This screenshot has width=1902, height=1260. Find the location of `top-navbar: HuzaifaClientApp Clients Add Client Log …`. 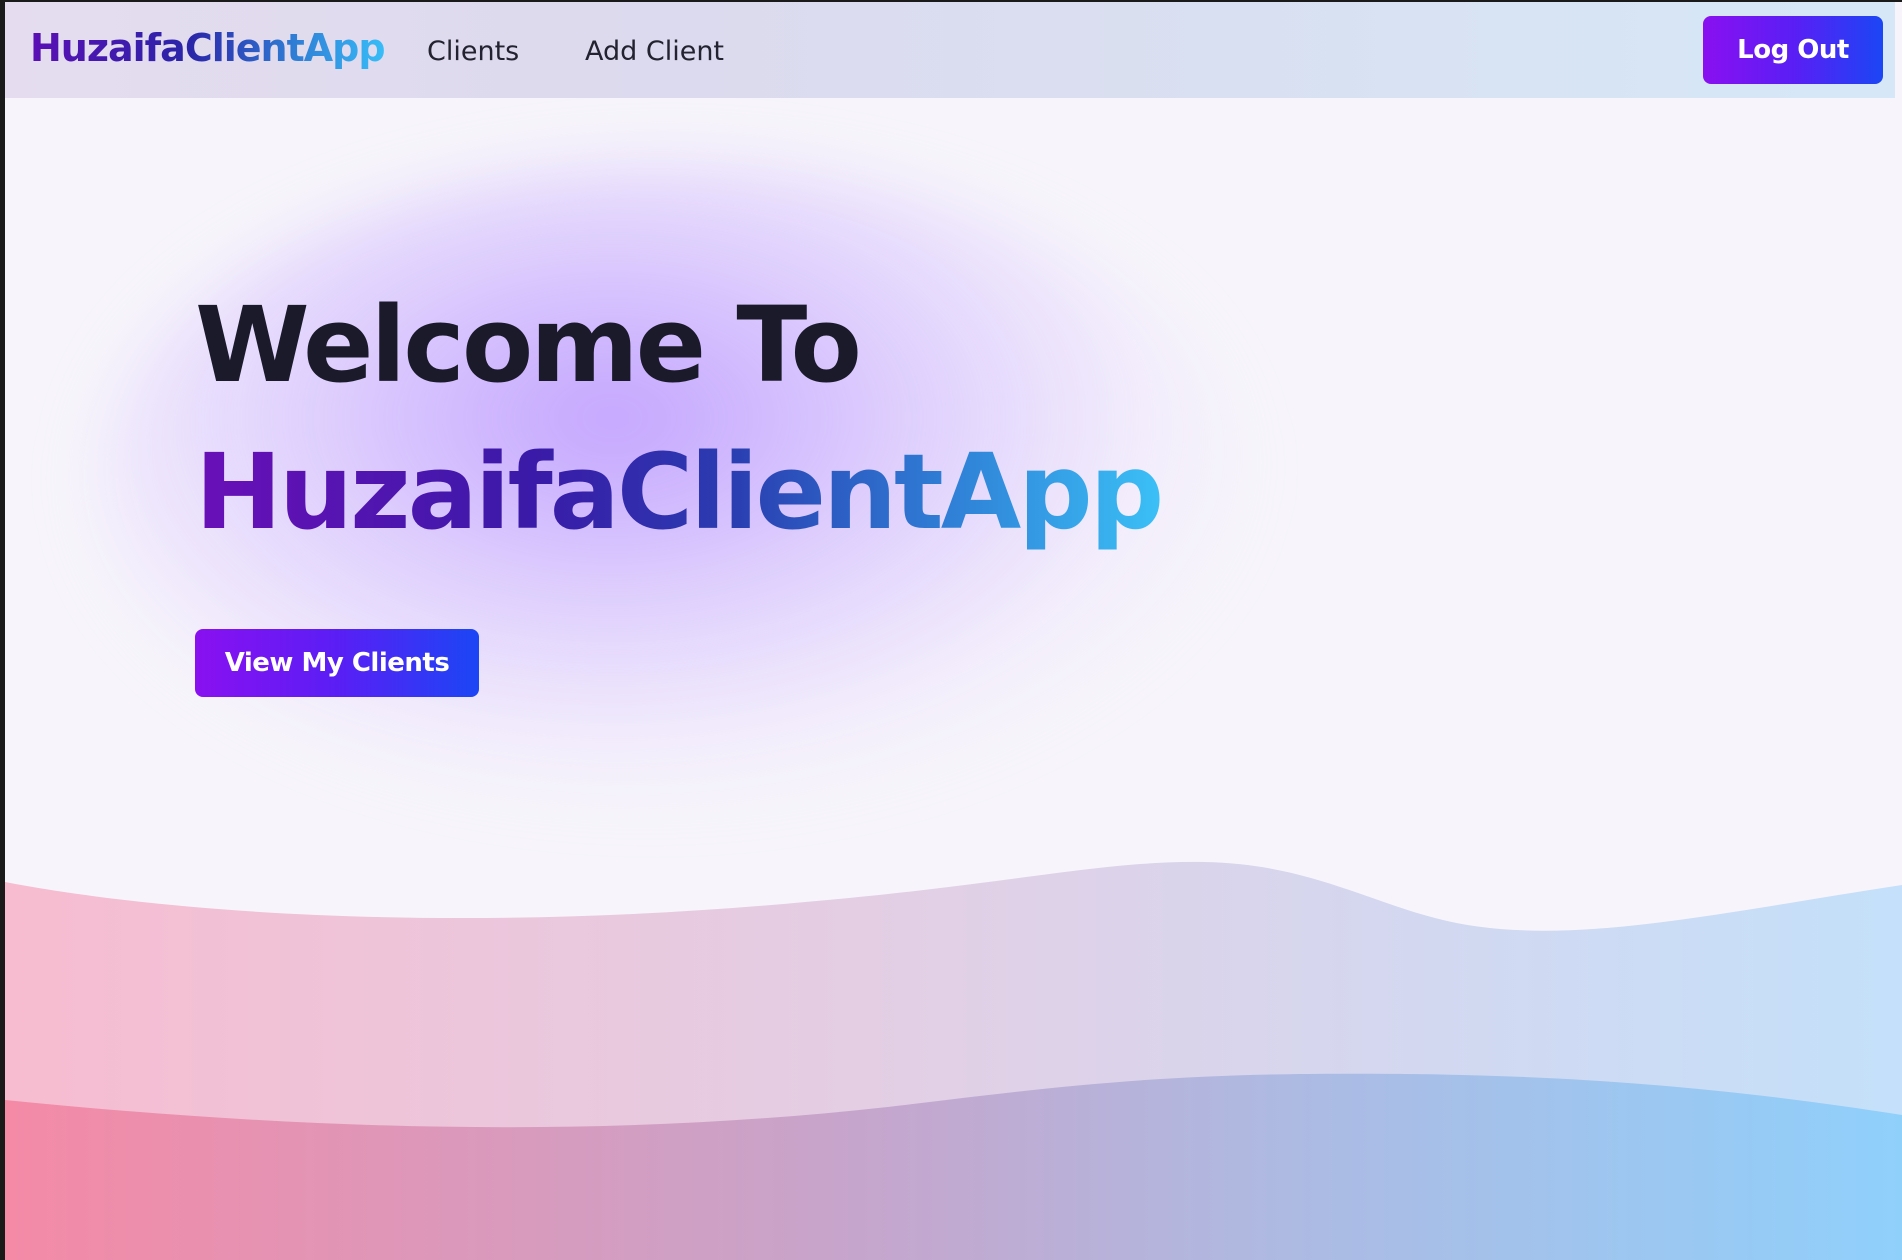

top-navbar: HuzaifaClientApp Clients Add Client Log … is located at coordinates (950, 50).